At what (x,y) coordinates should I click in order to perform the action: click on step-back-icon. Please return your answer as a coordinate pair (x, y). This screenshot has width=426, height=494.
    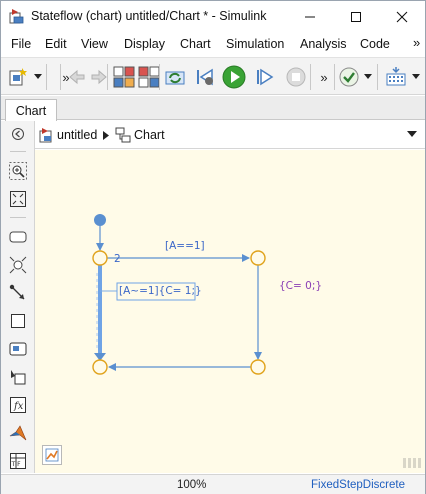
    Looking at the image, I should click on (205, 77).